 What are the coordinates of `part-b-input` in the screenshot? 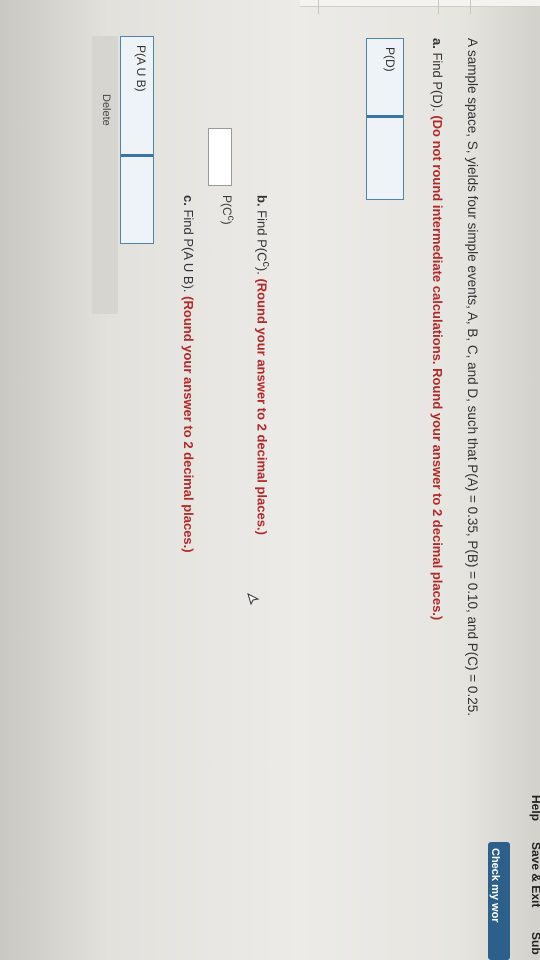 It's located at (220, 157).